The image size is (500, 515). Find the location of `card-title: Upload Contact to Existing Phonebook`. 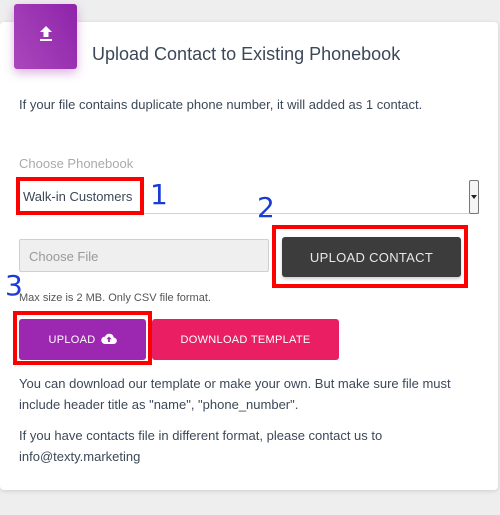

card-title: Upload Contact to Existing Phonebook is located at coordinates (246, 54).